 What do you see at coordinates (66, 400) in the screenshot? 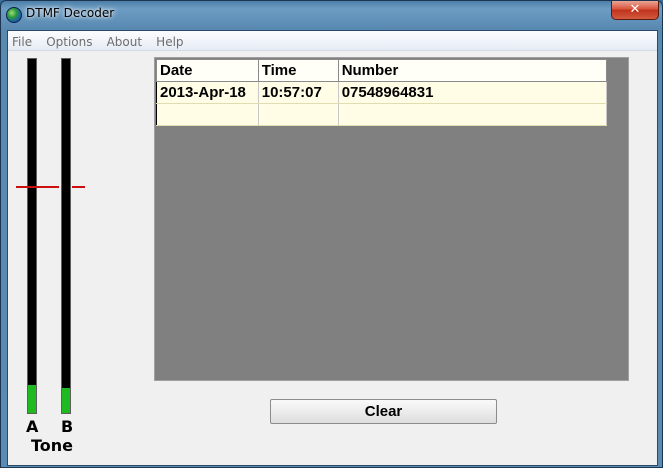
I see `tone-meter-b-fill` at bounding box center [66, 400].